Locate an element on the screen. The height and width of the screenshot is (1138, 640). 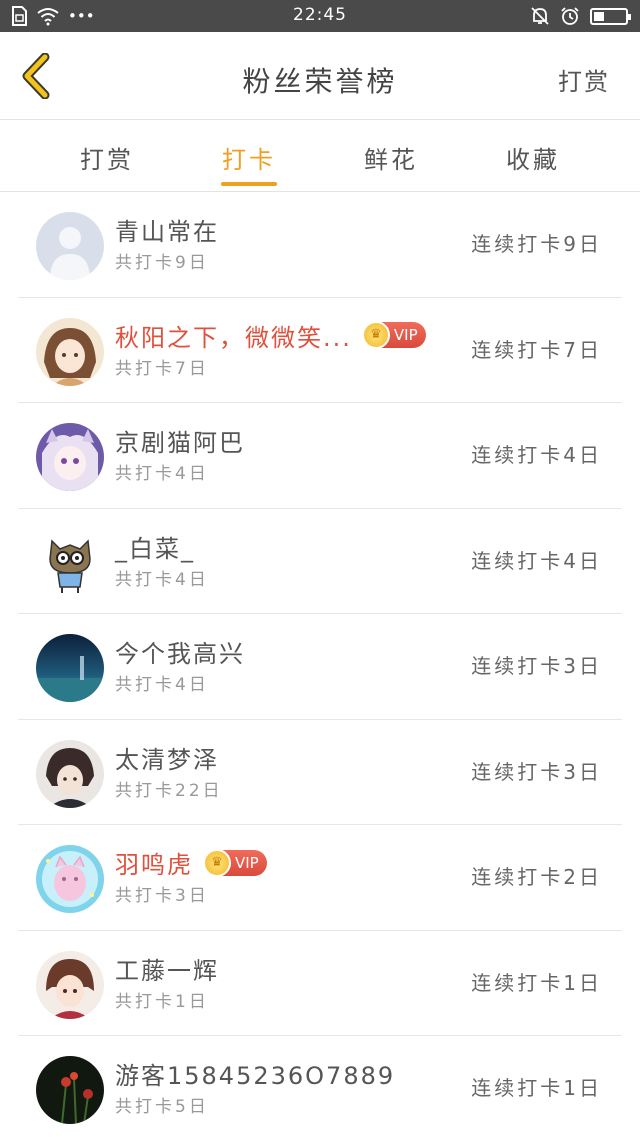
total-checkins: 共打卡5日 is located at coordinates (162, 1107).